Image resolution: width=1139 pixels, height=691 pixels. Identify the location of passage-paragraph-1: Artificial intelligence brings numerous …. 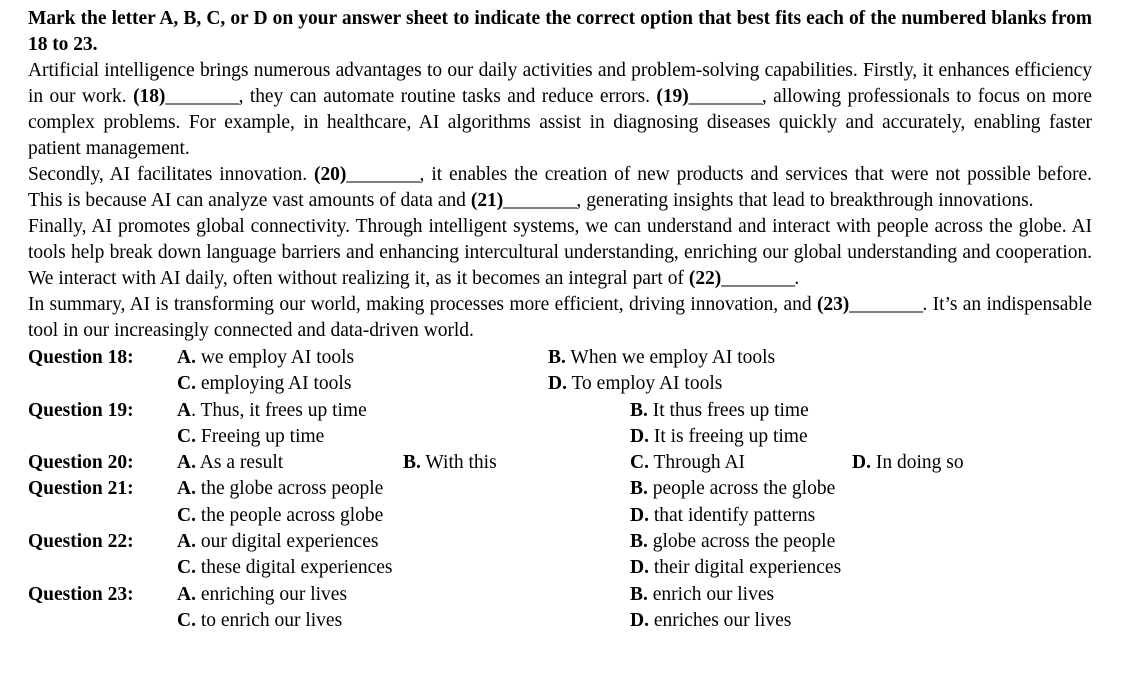
(560, 110).